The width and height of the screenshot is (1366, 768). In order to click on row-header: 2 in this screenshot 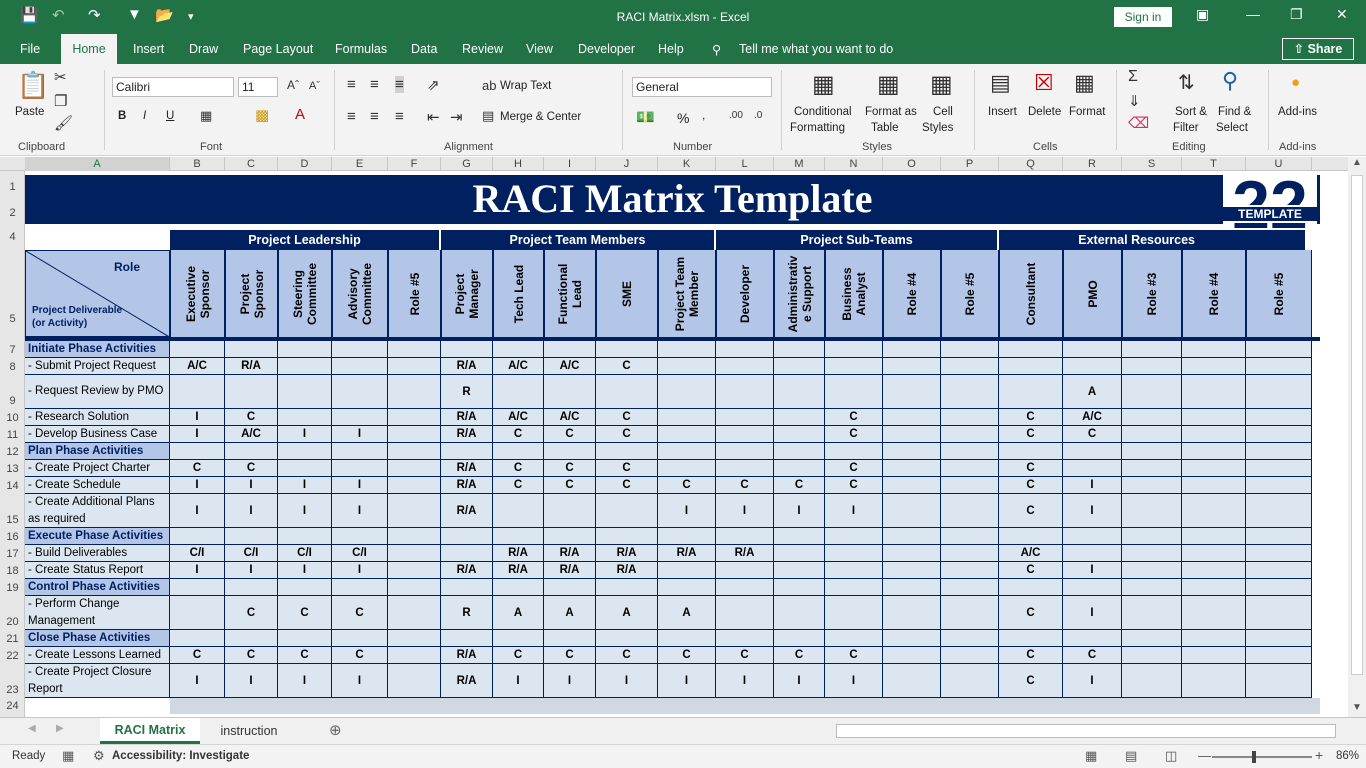, I will do `click(12, 213)`.